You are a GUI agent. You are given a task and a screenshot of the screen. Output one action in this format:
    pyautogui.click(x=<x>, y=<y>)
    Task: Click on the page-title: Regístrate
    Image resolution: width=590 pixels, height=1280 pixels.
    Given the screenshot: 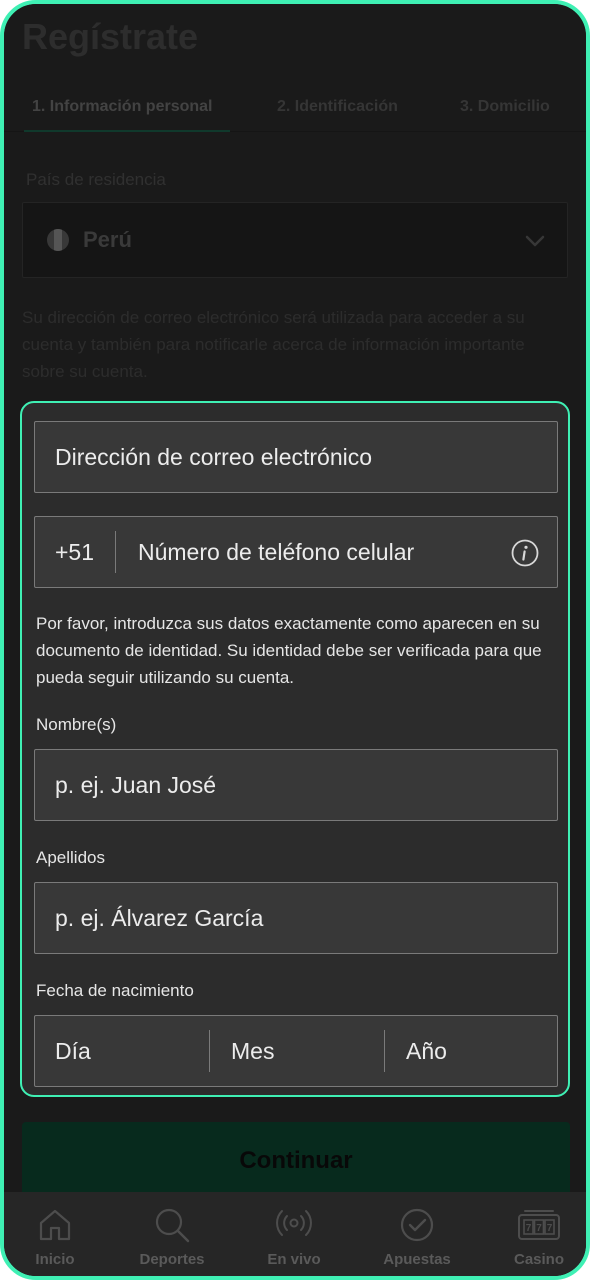 What is the action you would take?
    pyautogui.click(x=110, y=36)
    